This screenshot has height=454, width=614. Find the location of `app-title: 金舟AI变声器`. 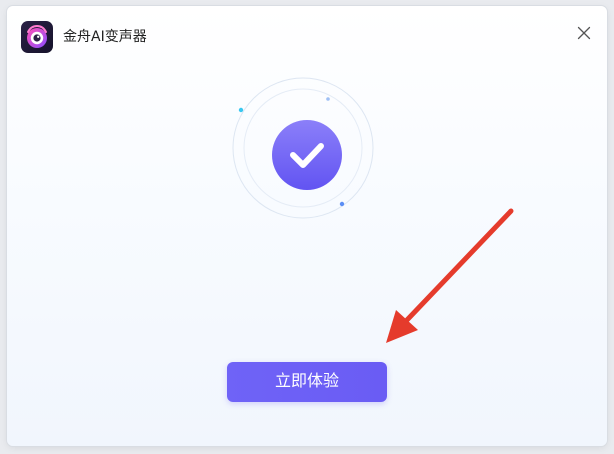

app-title: 金舟AI变声器 is located at coordinates (105, 37).